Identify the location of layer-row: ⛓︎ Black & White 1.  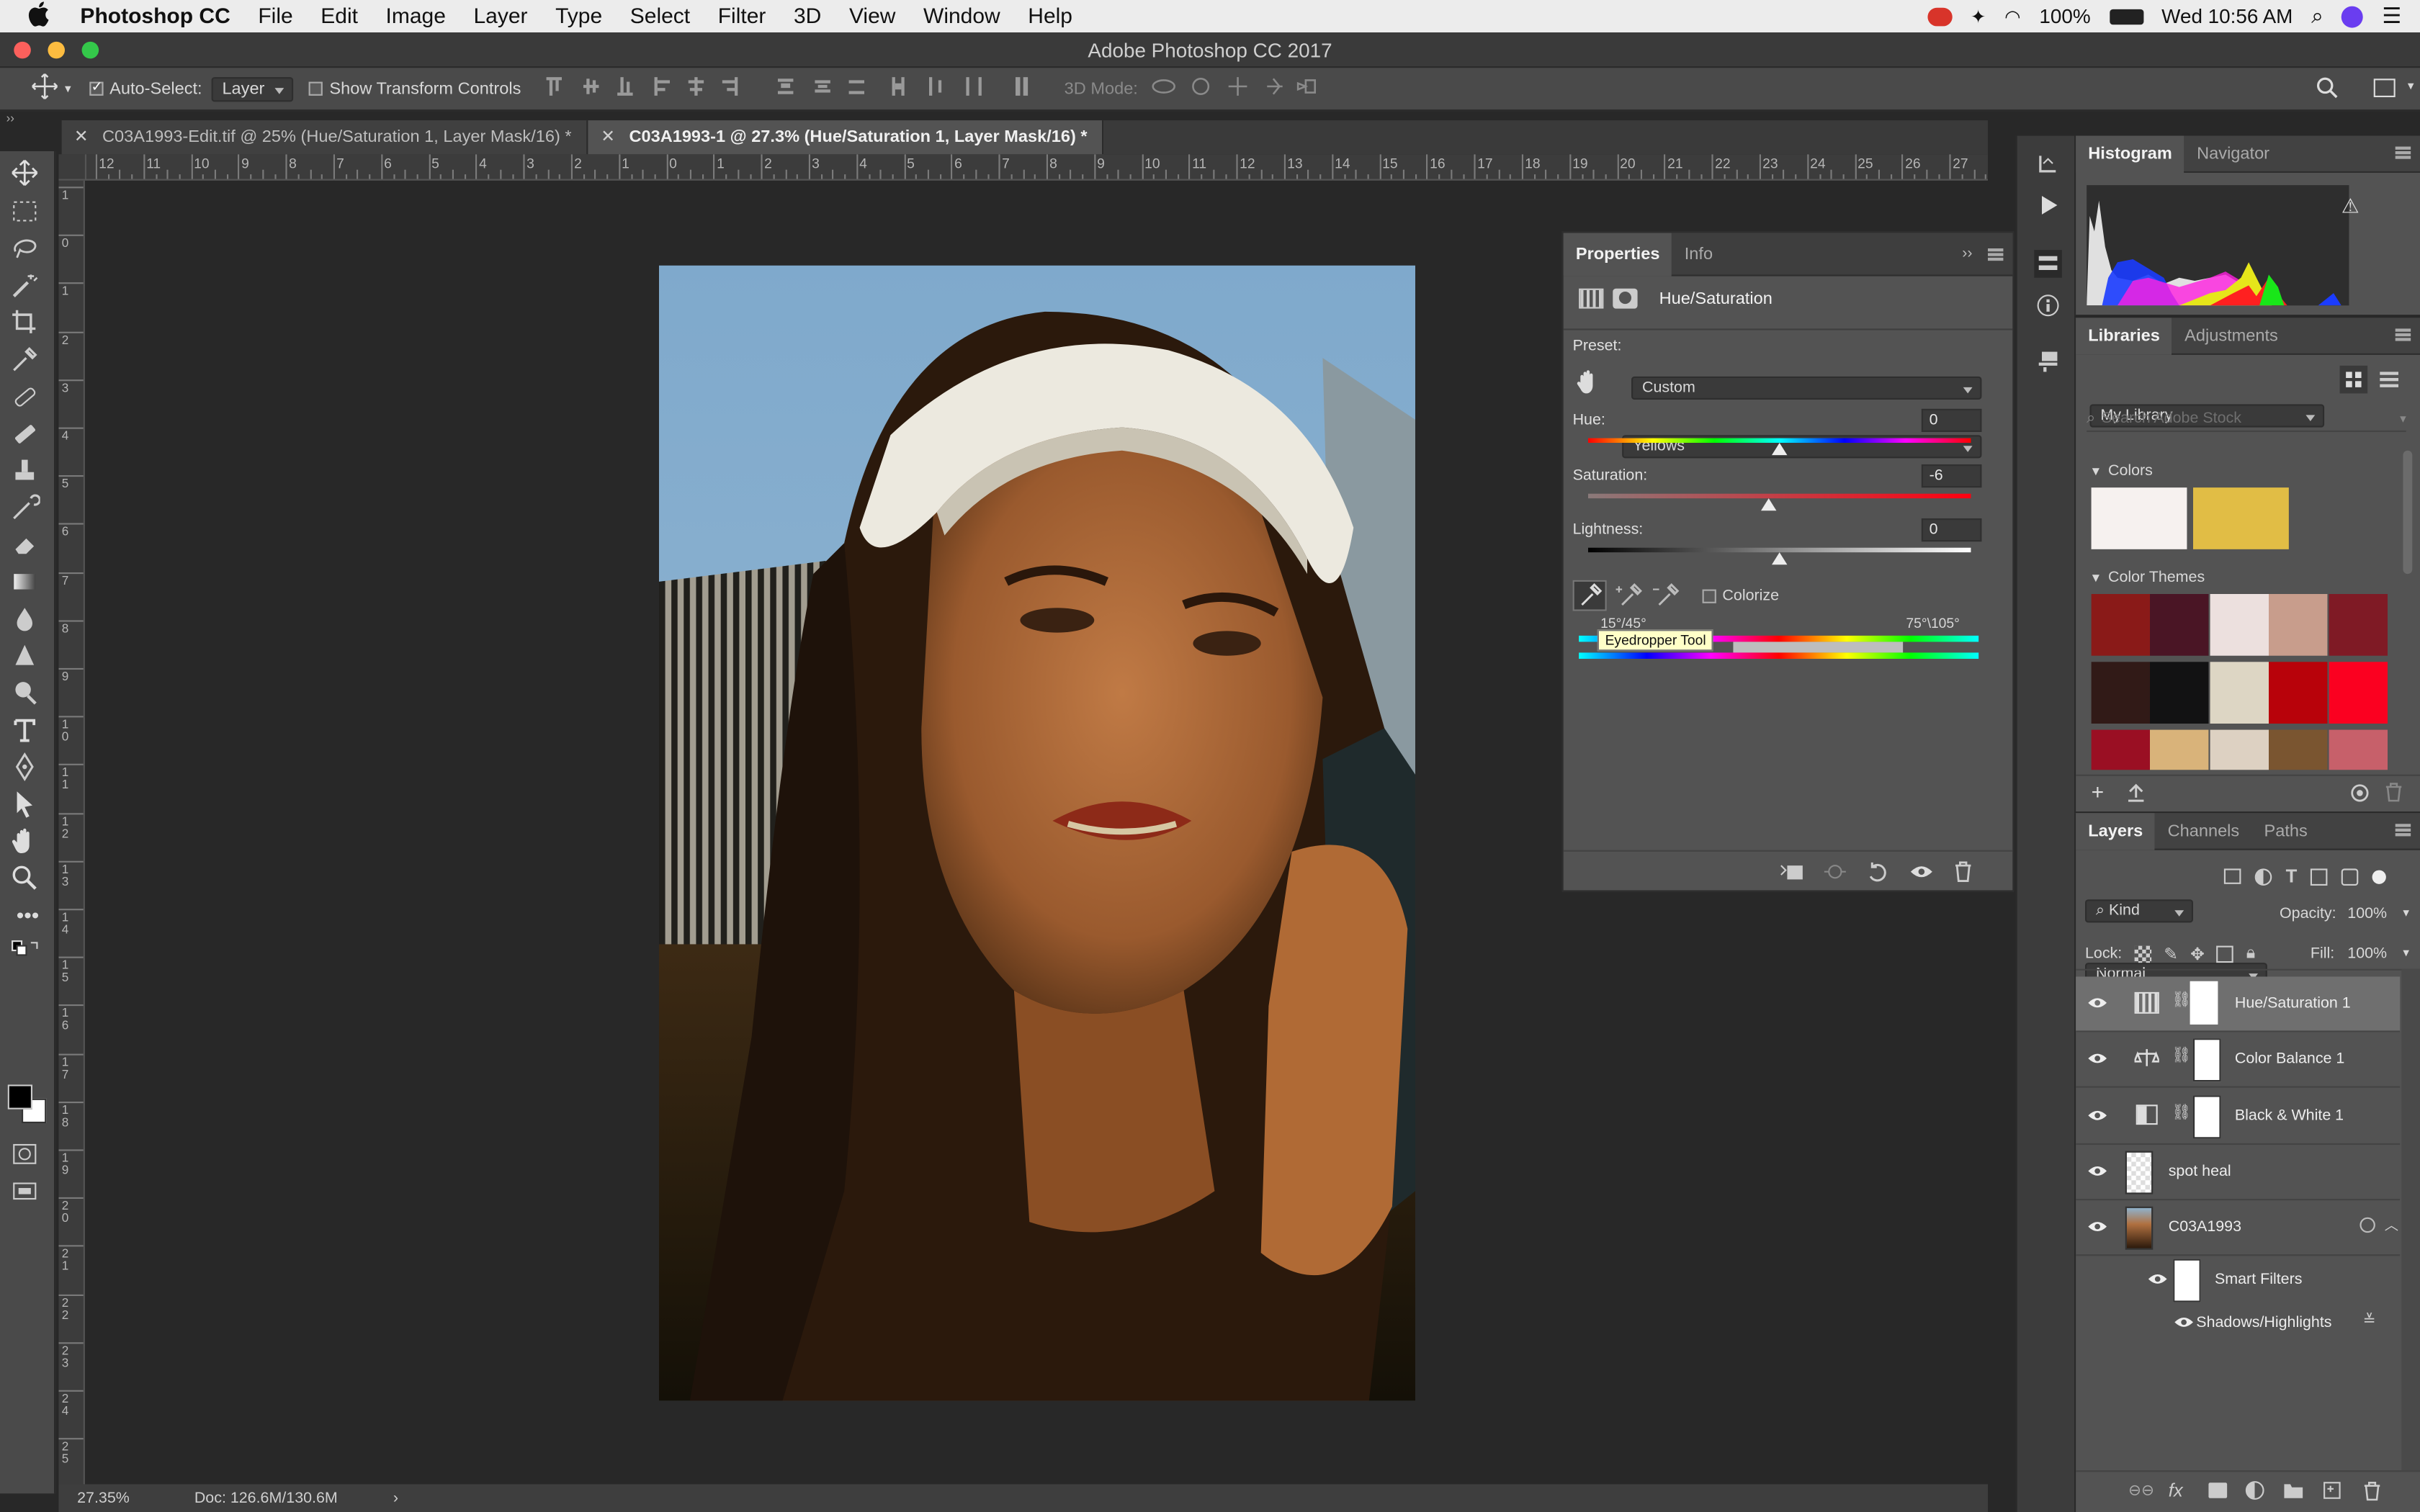
(2238, 1117).